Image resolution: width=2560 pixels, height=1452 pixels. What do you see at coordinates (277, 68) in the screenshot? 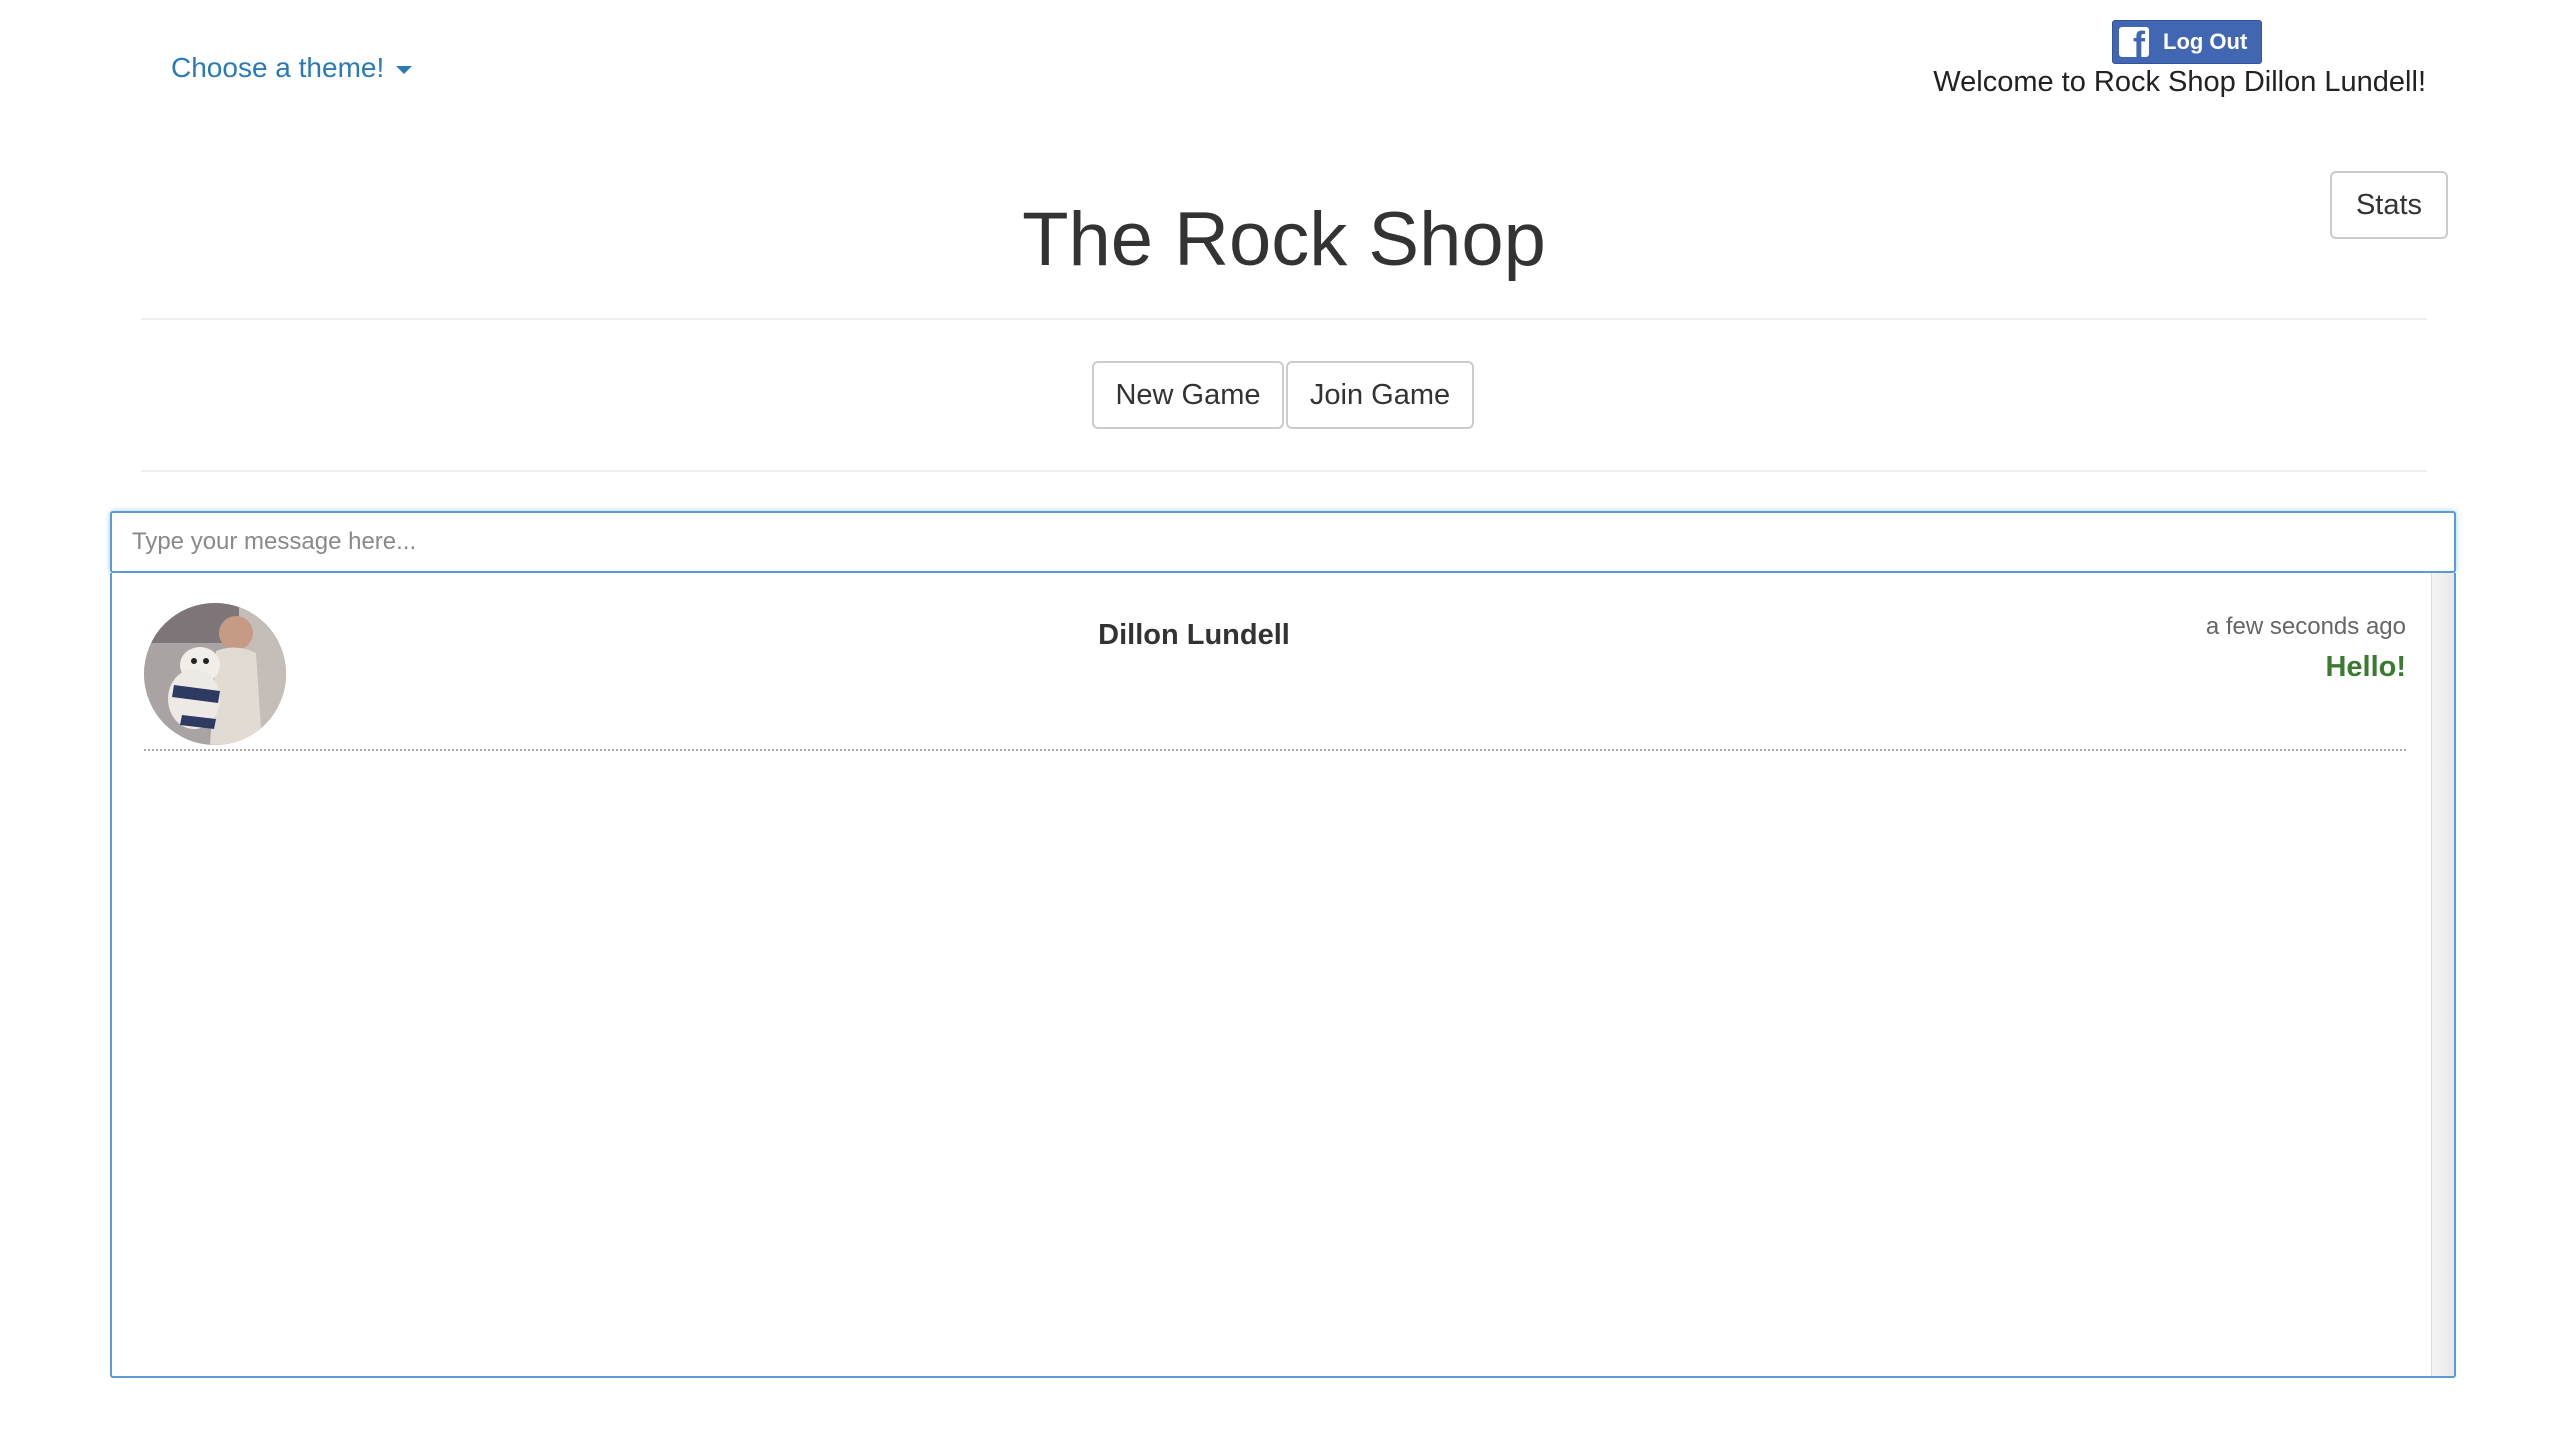
I see `theme-dropdown-label: Choose a theme!` at bounding box center [277, 68].